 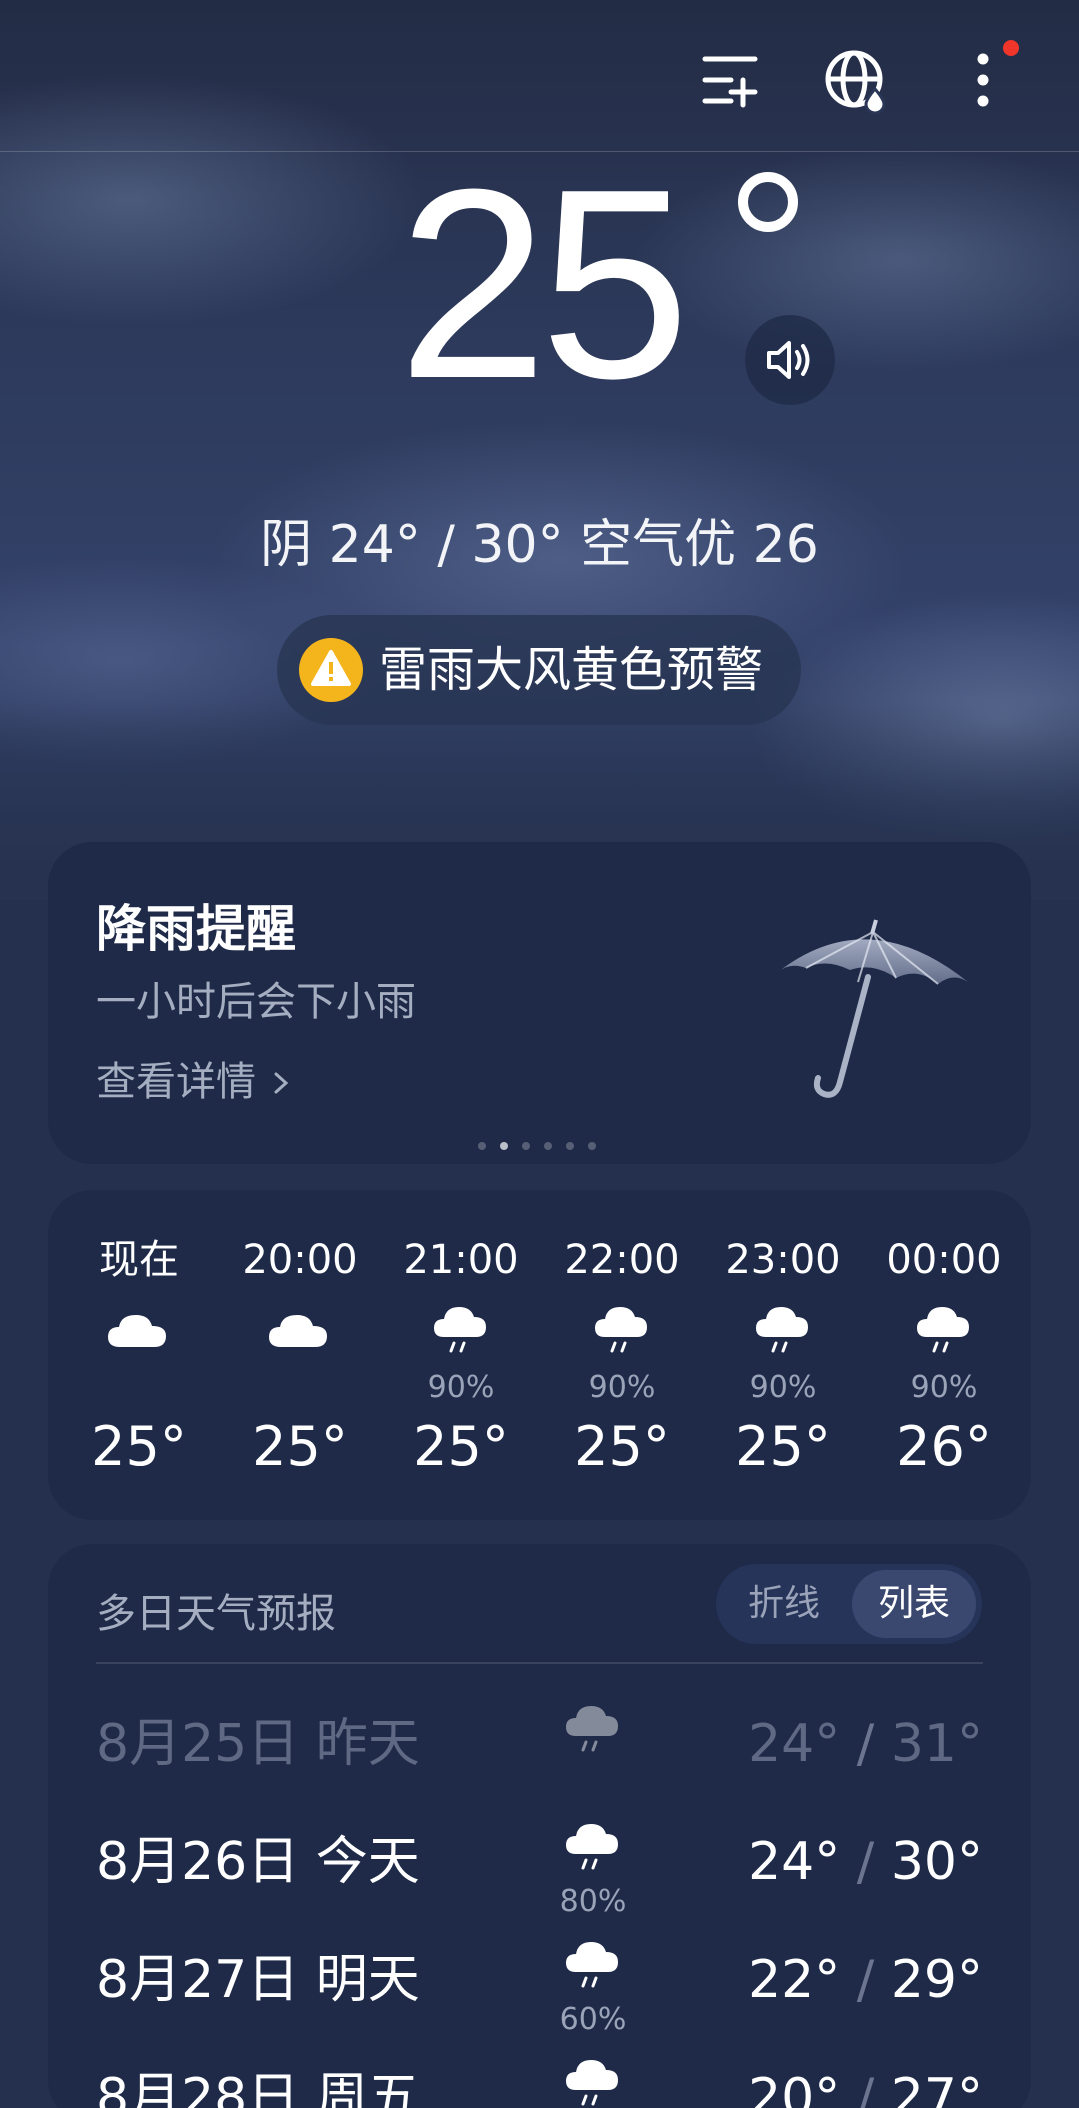 What do you see at coordinates (256, 1002) in the screenshot?
I see `rain-reminder-subtitle: 一小时后会下小雨` at bounding box center [256, 1002].